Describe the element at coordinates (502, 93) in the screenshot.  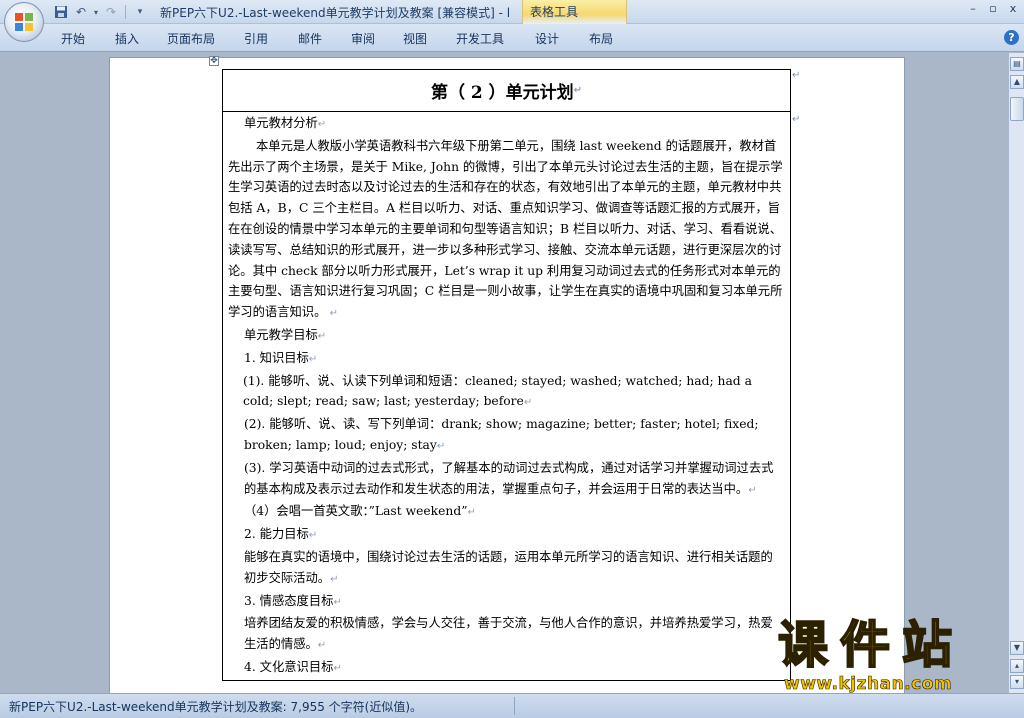
I see `table-title: 第（ 2 ）单元计划` at that location.